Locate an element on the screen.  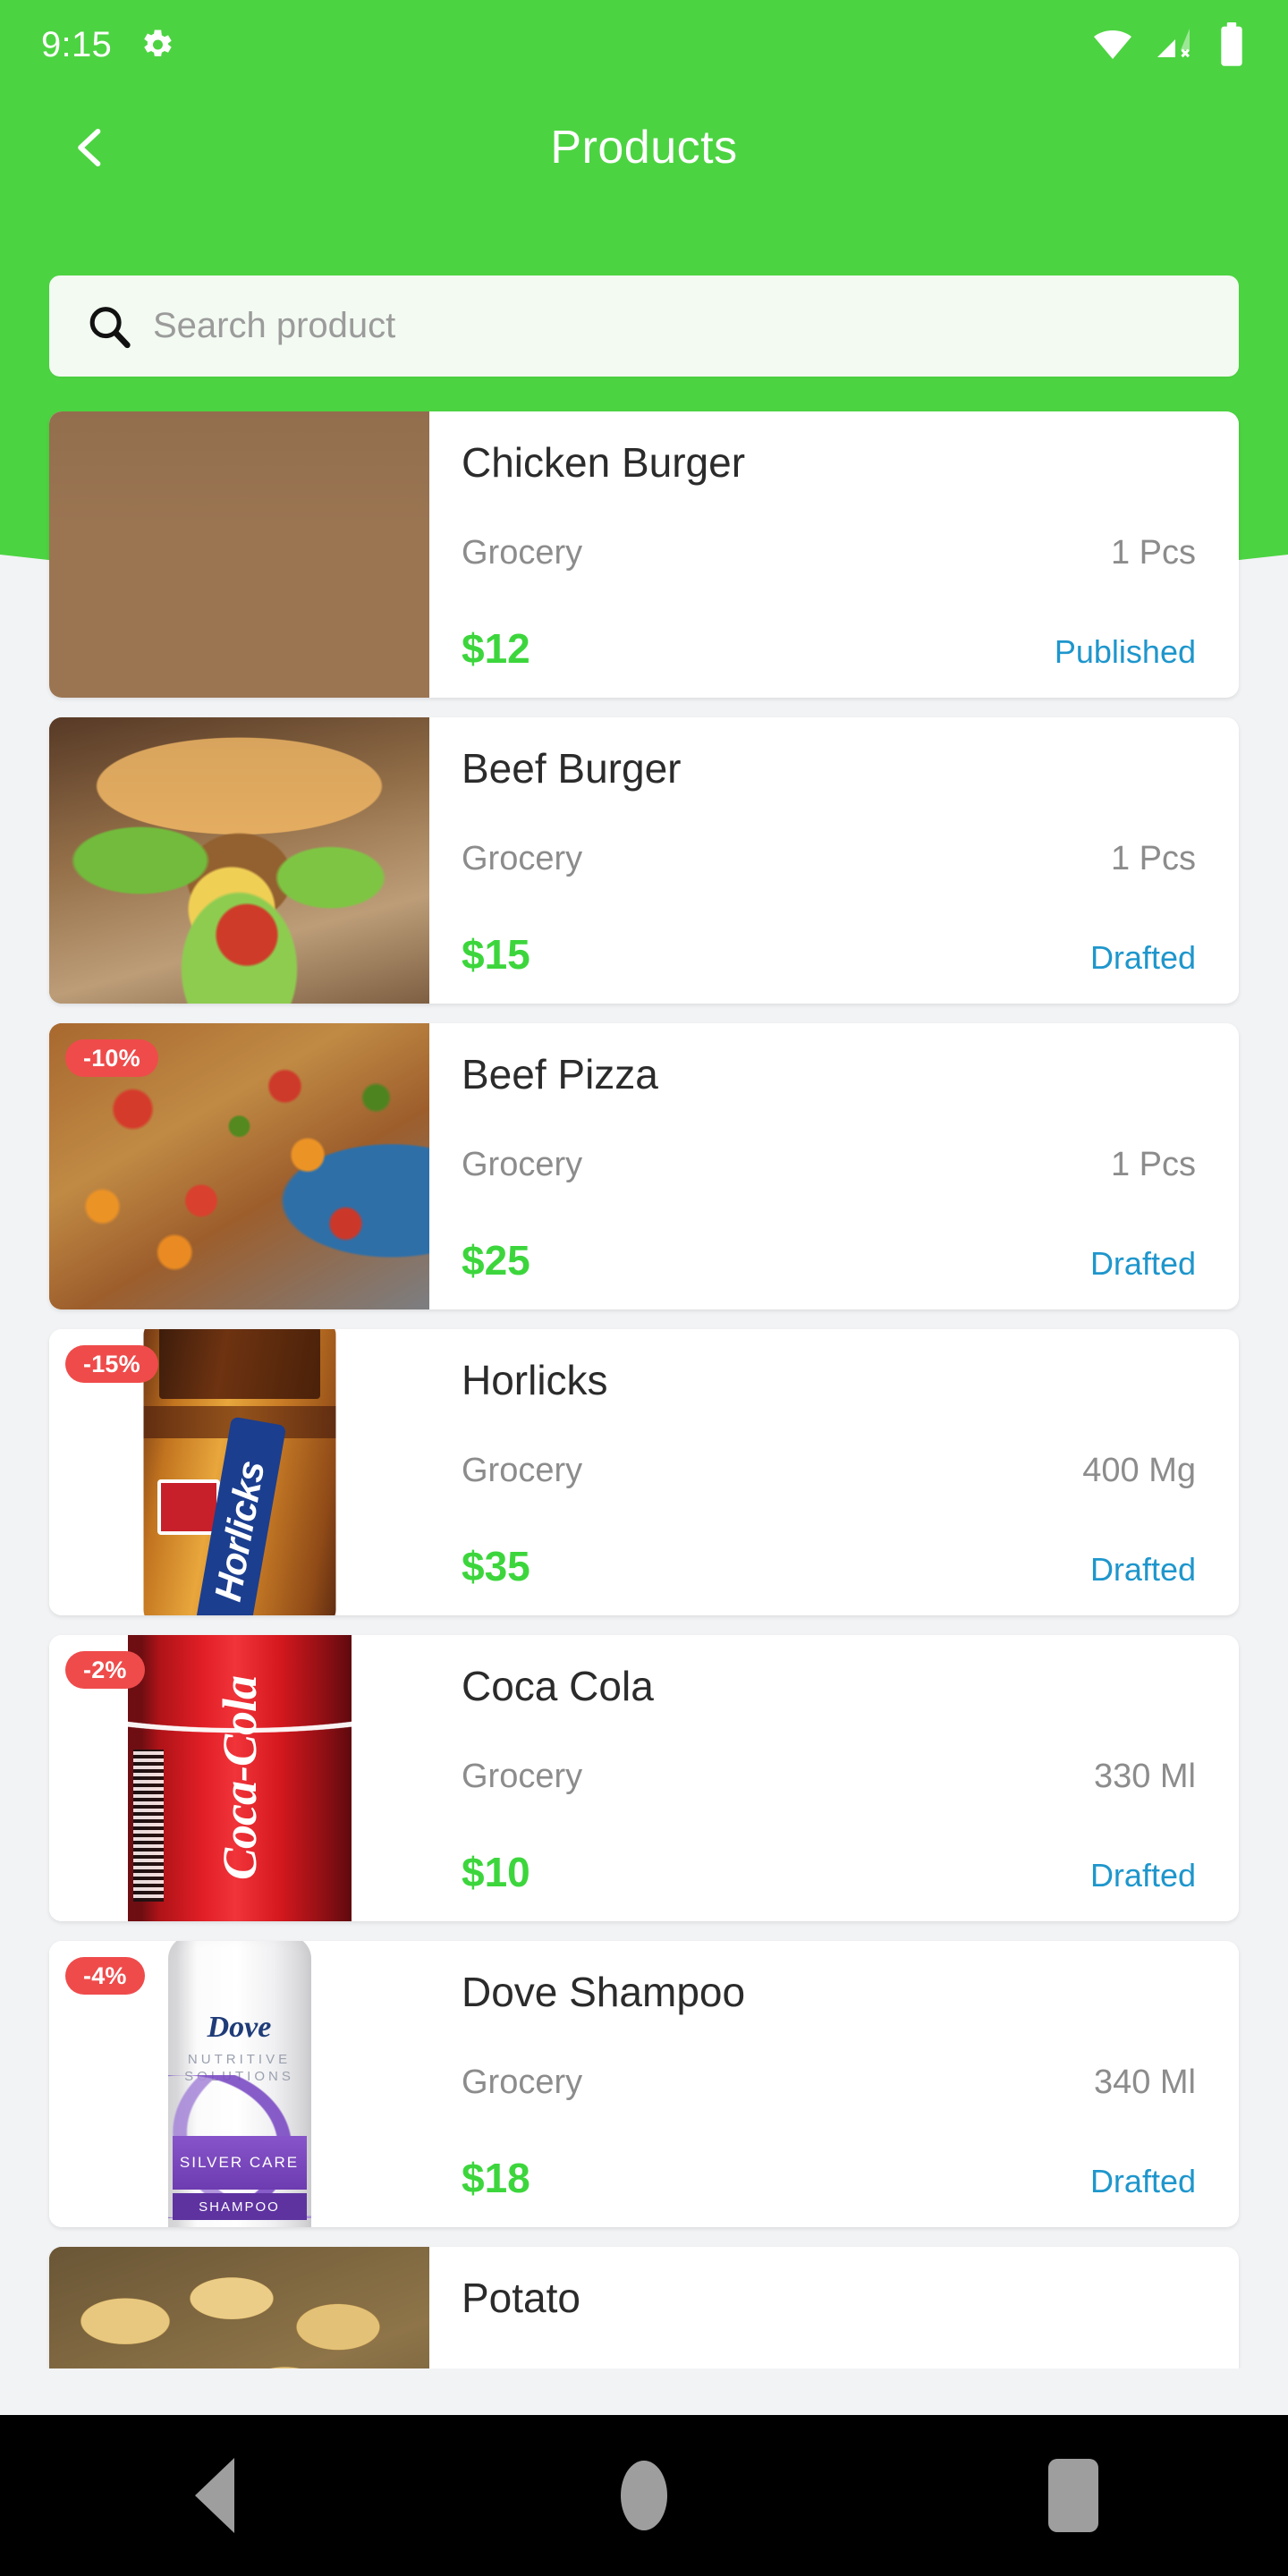
page-title: Products is located at coordinates (644, 148).